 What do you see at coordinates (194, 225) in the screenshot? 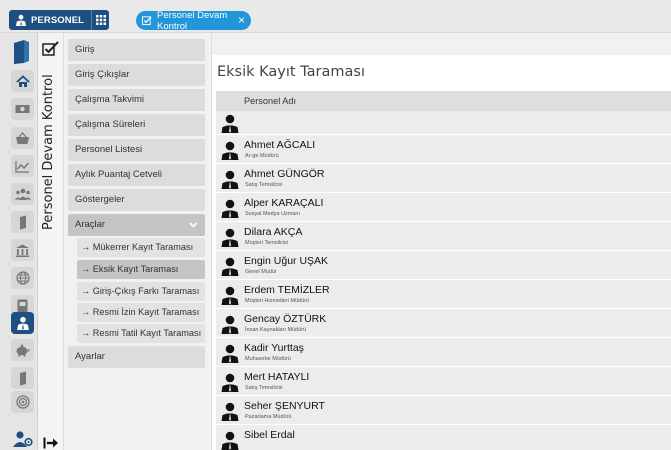
I see `chevron-down-icon` at bounding box center [194, 225].